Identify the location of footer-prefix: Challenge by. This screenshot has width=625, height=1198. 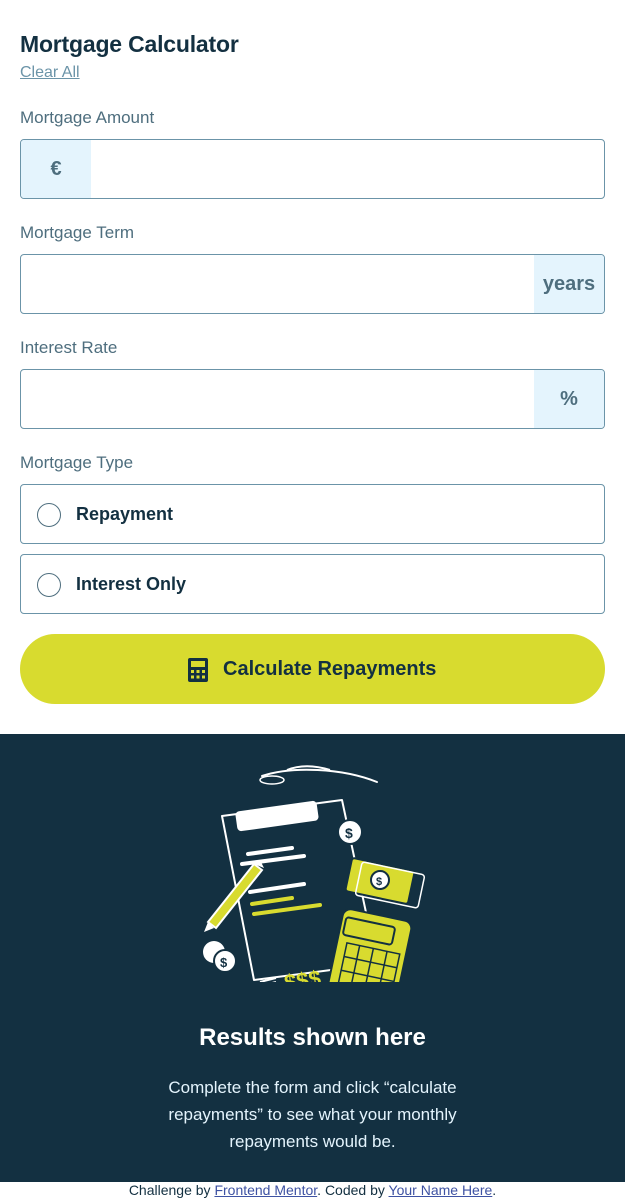
(171, 1190).